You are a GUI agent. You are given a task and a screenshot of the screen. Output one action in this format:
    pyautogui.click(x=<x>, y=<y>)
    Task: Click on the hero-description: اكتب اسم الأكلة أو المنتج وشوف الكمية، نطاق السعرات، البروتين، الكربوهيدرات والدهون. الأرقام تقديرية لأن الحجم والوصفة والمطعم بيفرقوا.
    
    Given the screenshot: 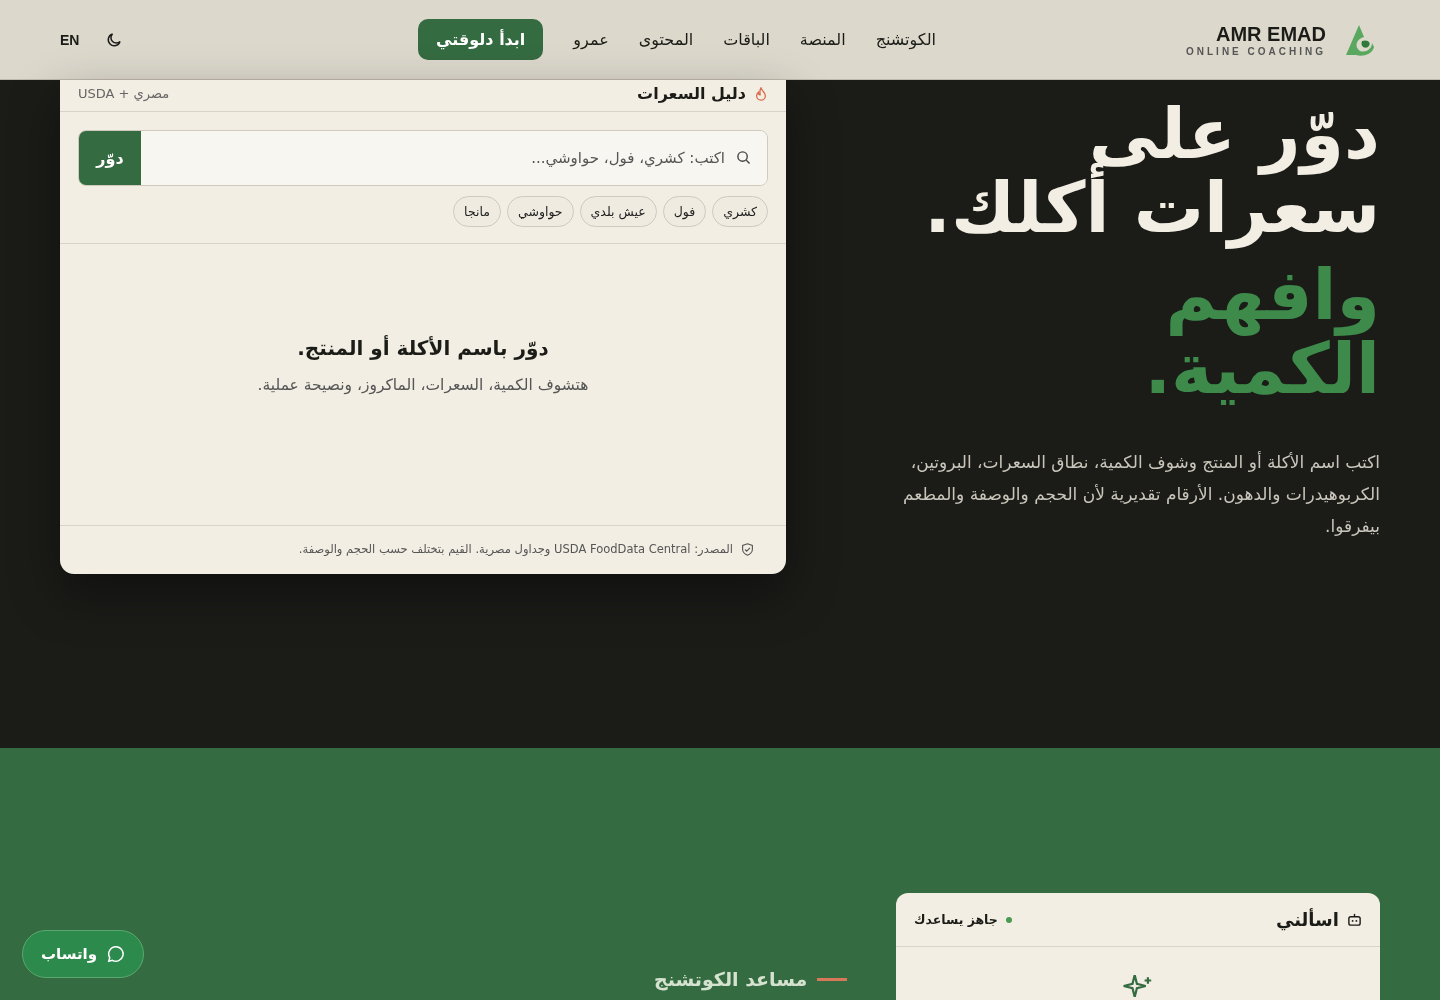 What is the action you would take?
    pyautogui.click(x=1140, y=494)
    